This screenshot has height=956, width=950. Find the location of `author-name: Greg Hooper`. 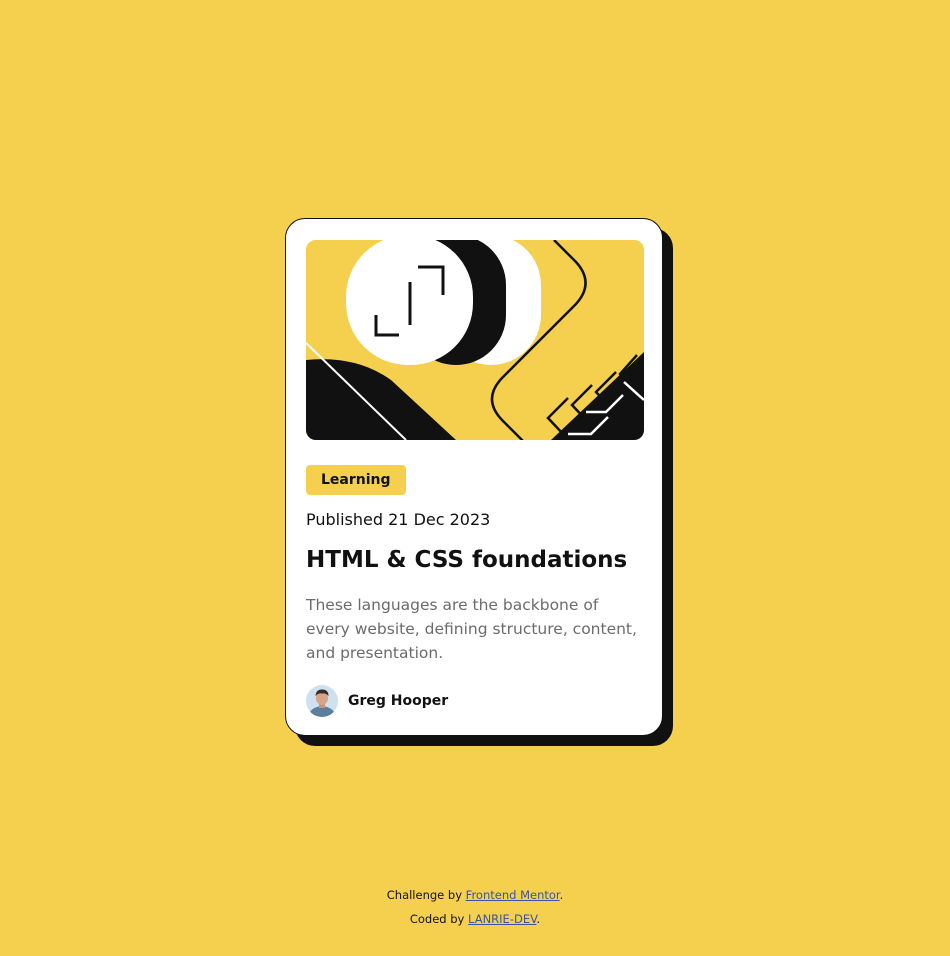

author-name: Greg Hooper is located at coordinates (398, 701).